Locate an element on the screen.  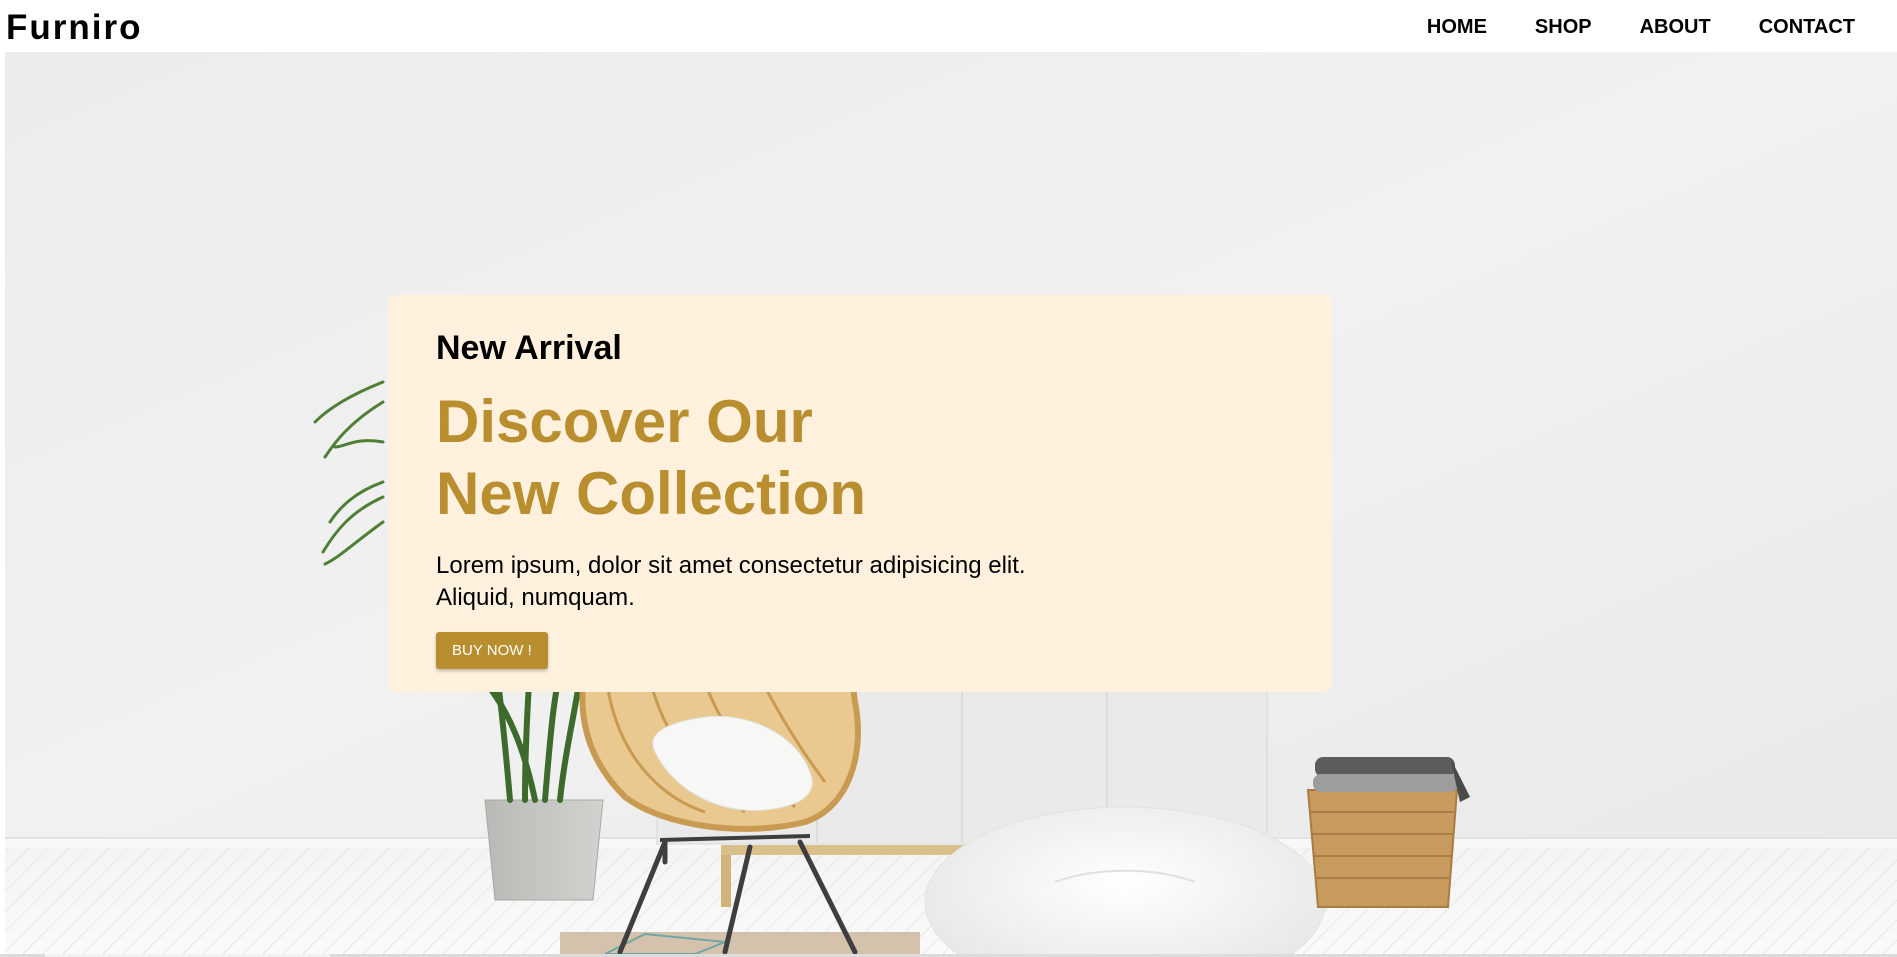
hero-headline-line-2: New Collection is located at coordinates (651, 493).